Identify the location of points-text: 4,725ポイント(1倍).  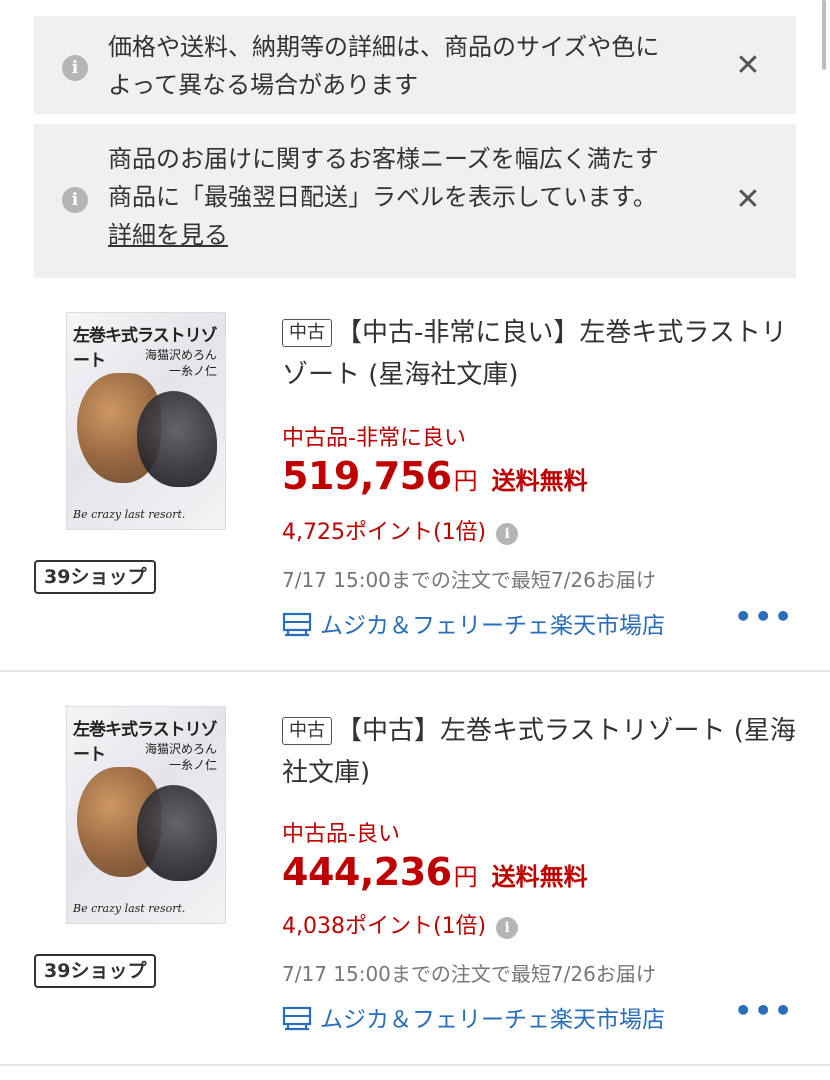
(384, 532).